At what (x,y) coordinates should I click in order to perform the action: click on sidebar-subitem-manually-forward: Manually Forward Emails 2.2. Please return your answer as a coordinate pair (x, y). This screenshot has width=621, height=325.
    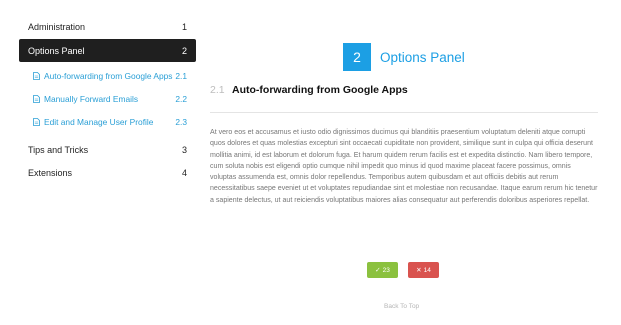
    Looking at the image, I should click on (107, 98).